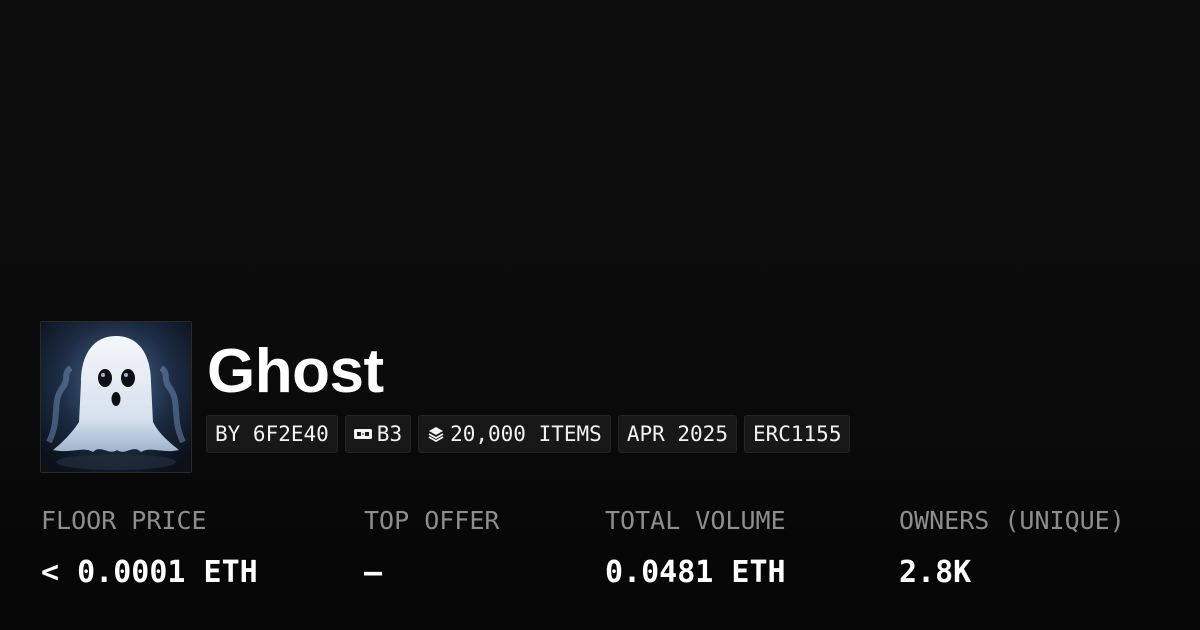 The height and width of the screenshot is (630, 1200). I want to click on collection-title: Ghost, so click(295, 371).